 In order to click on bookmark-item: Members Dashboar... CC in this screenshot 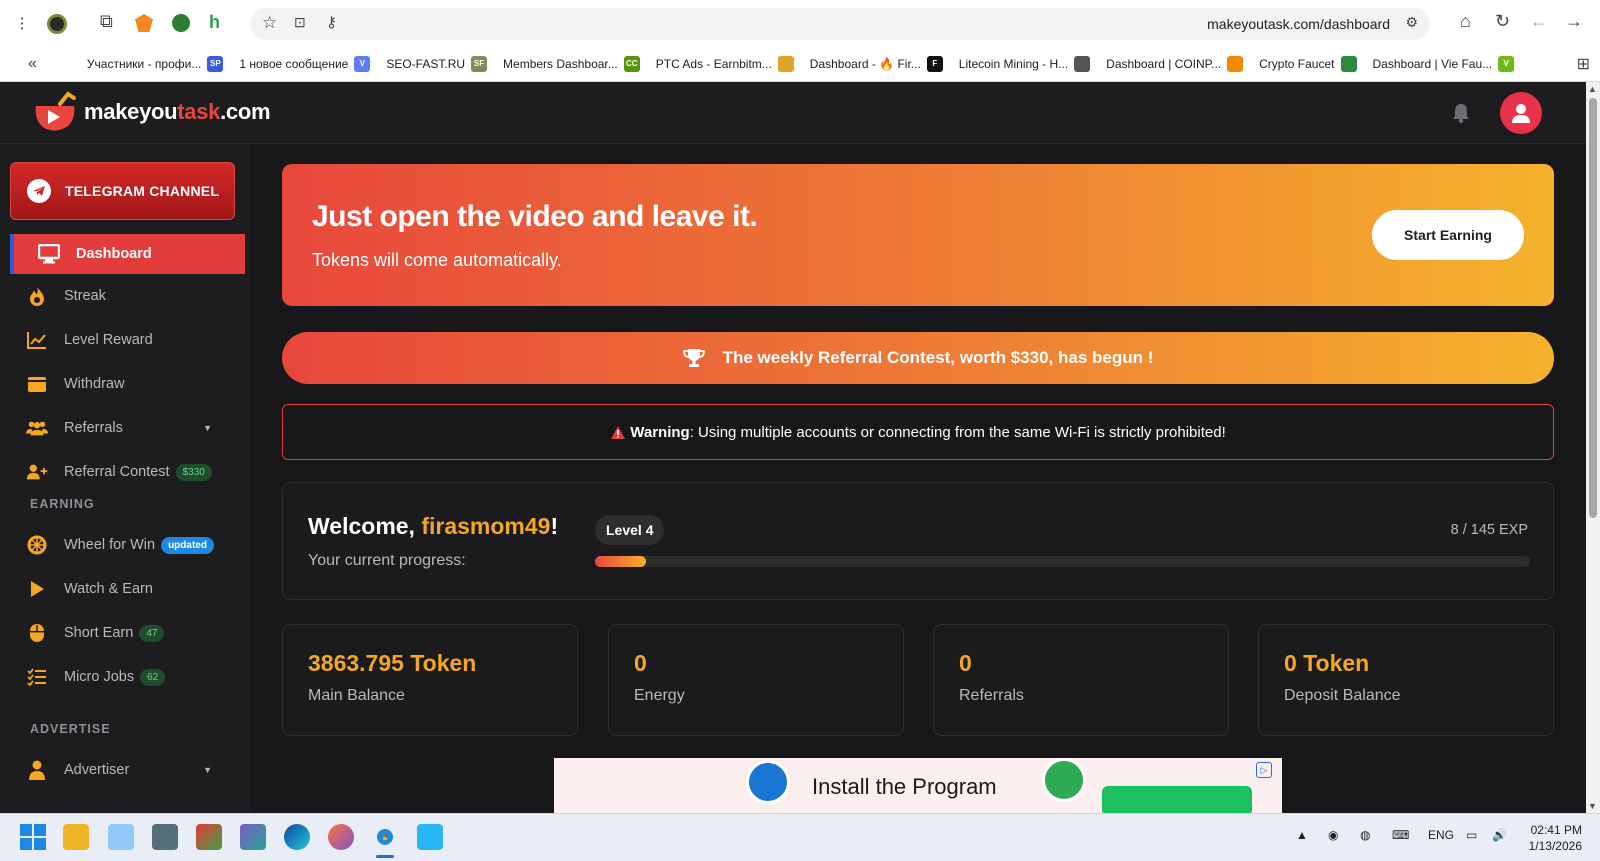, I will do `click(571, 63)`.